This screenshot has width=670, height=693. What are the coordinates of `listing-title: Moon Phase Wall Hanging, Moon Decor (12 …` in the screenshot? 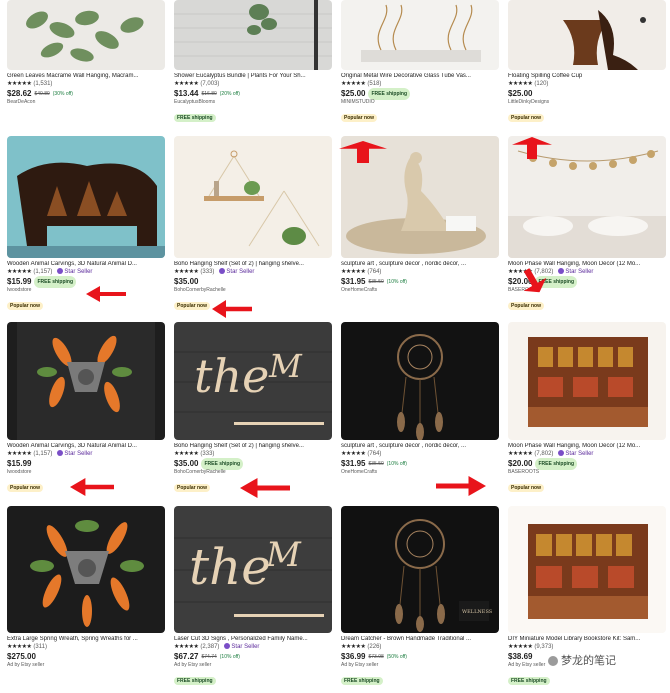 It's located at (587, 446).